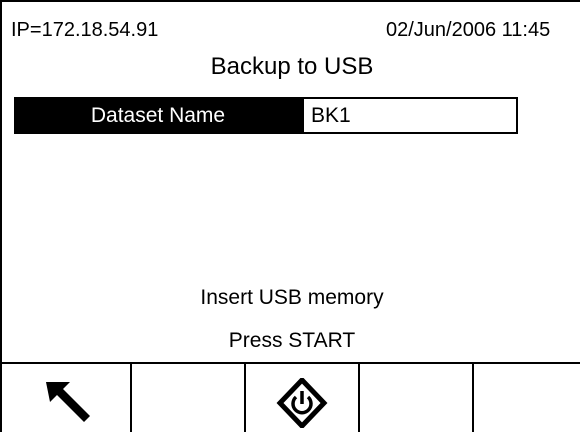  Describe the element at coordinates (292, 340) in the screenshot. I see `press-start-message: Press START` at that location.